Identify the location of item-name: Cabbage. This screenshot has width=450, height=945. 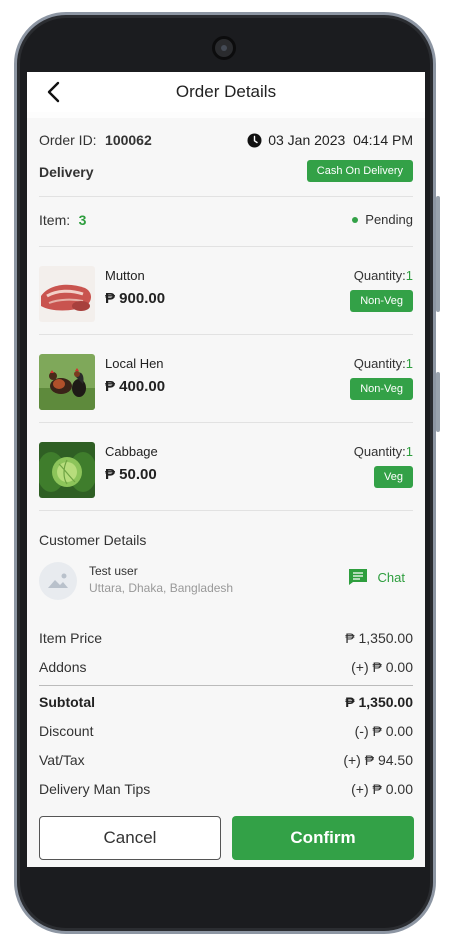
(131, 451).